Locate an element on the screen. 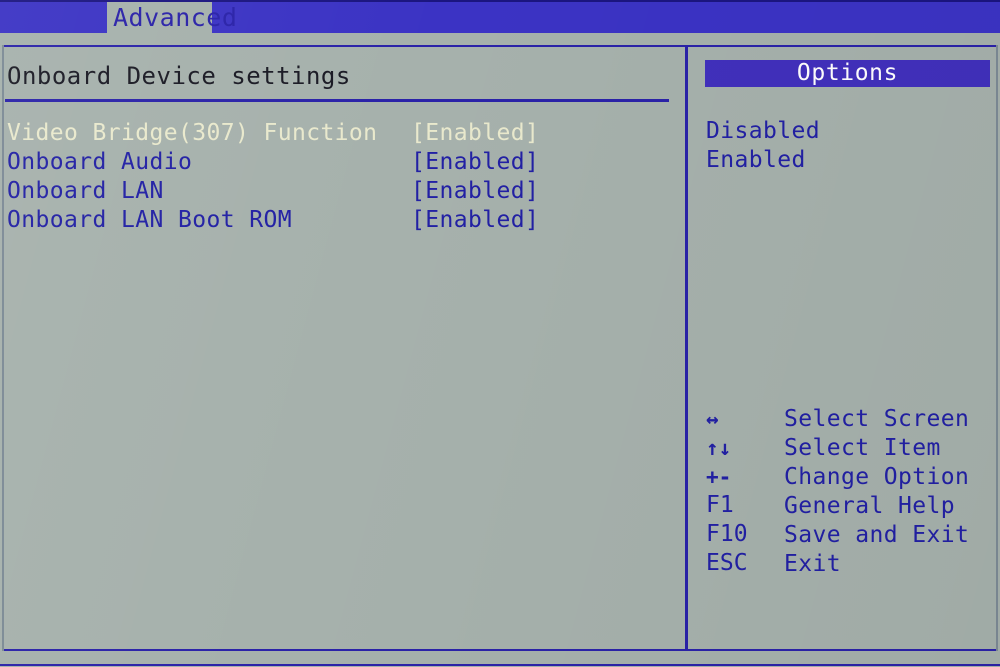  f1-key-icon: F1 is located at coordinates (720, 505).